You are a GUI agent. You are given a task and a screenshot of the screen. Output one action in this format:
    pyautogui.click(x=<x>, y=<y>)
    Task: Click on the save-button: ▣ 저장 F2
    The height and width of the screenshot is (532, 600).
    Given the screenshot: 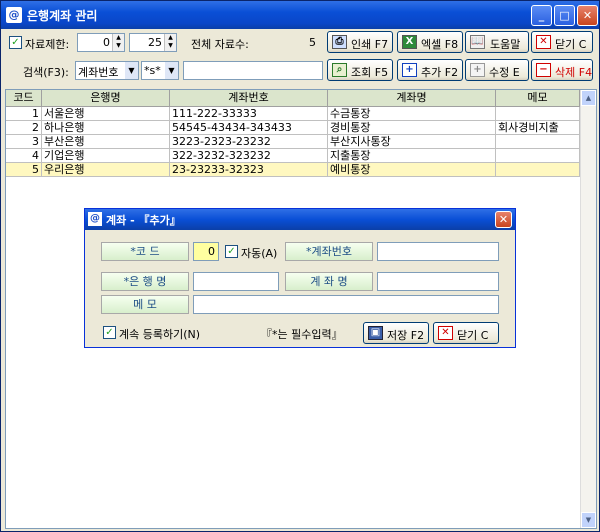 What is the action you would take?
    pyautogui.click(x=396, y=333)
    